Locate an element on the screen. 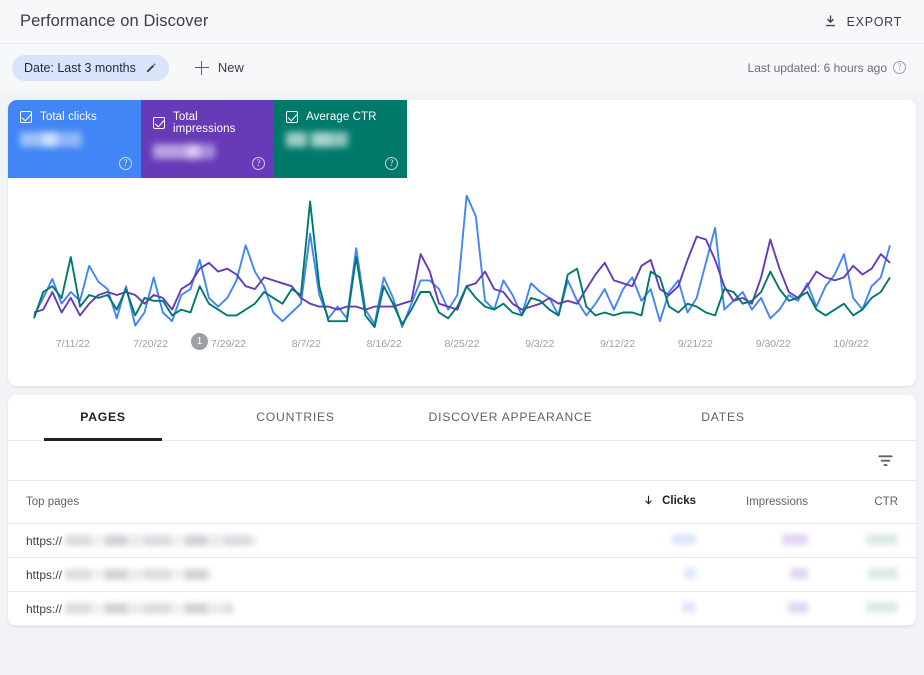 The height and width of the screenshot is (675, 924). date-filter-label: Date: Last 3 months is located at coordinates (80, 67).